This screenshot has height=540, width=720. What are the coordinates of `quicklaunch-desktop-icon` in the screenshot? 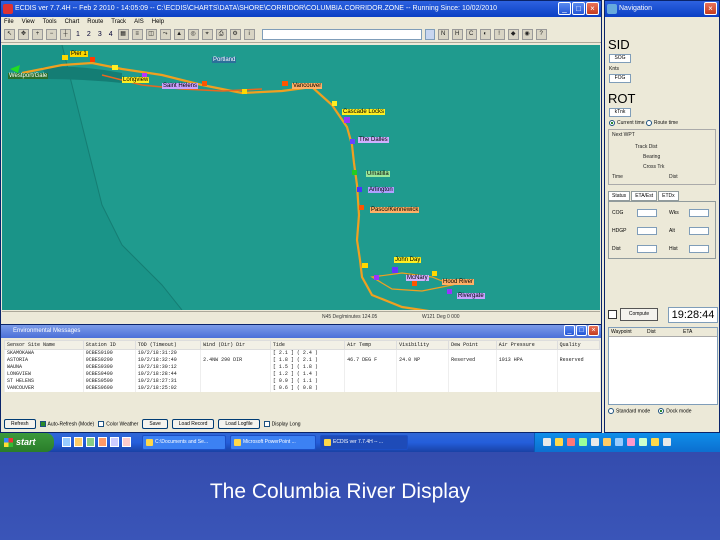 It's located at (90, 442).